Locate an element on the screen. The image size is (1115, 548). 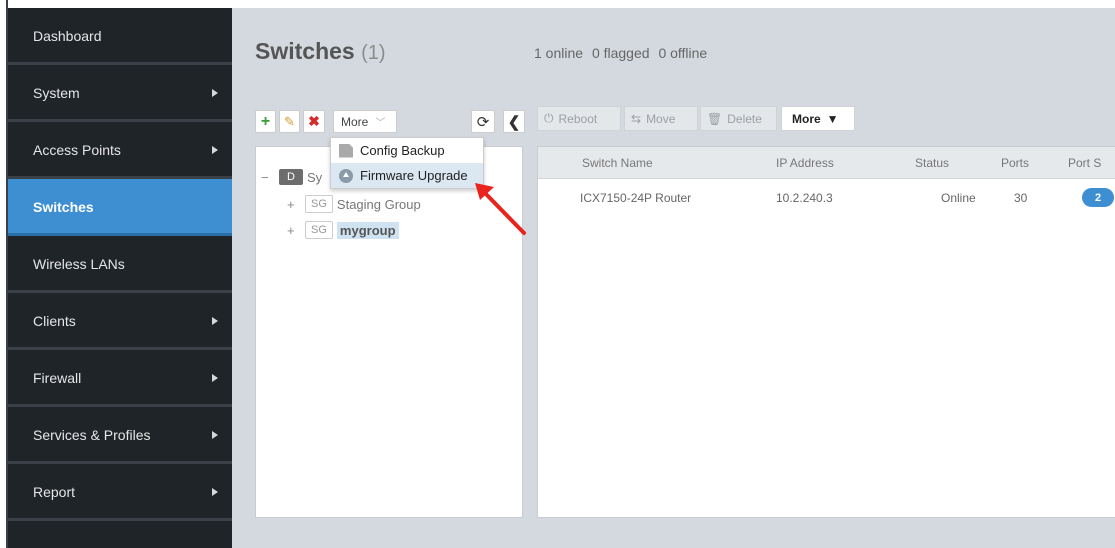
menu-item-firmware-upgrade: Firmware Upgrade is located at coordinates (407, 175).